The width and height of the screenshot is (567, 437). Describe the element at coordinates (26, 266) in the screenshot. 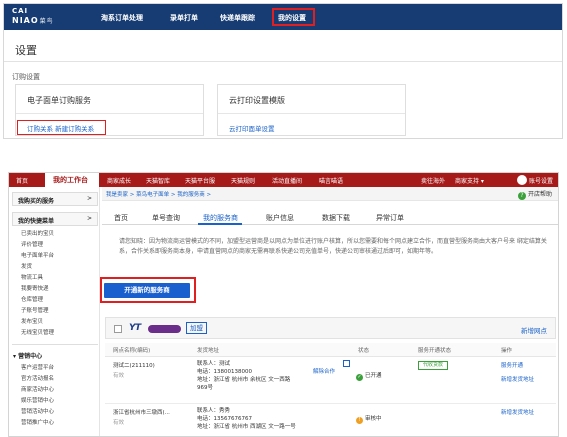

I see `sidebar-item: 发货` at that location.